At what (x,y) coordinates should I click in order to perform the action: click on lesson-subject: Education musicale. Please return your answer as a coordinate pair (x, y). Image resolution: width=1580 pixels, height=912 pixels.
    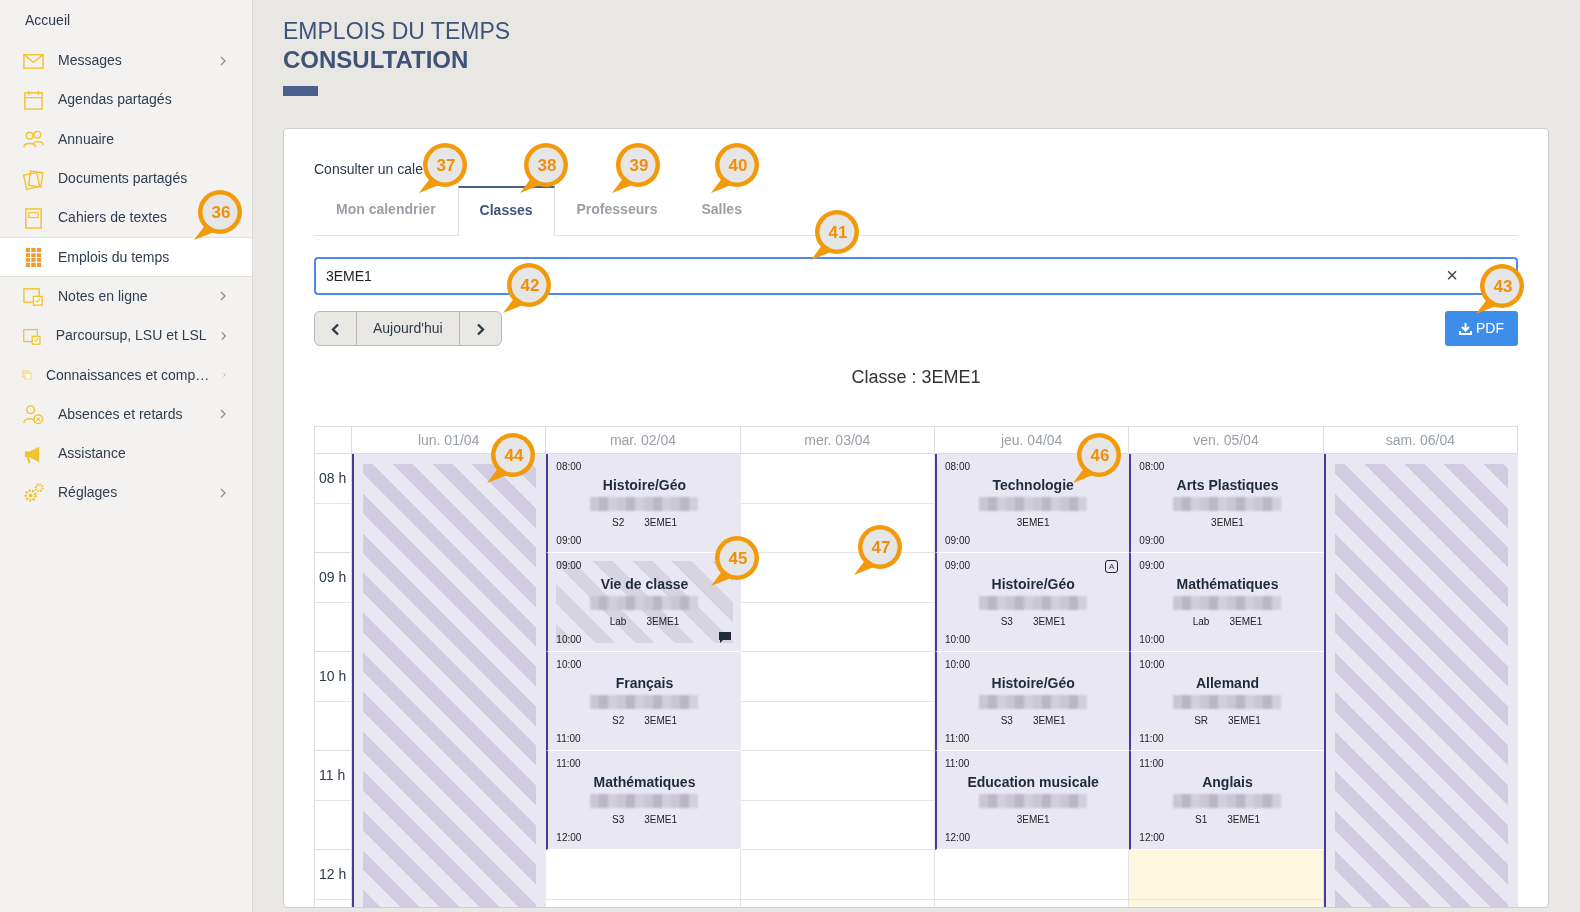
    Looking at the image, I should click on (1033, 783).